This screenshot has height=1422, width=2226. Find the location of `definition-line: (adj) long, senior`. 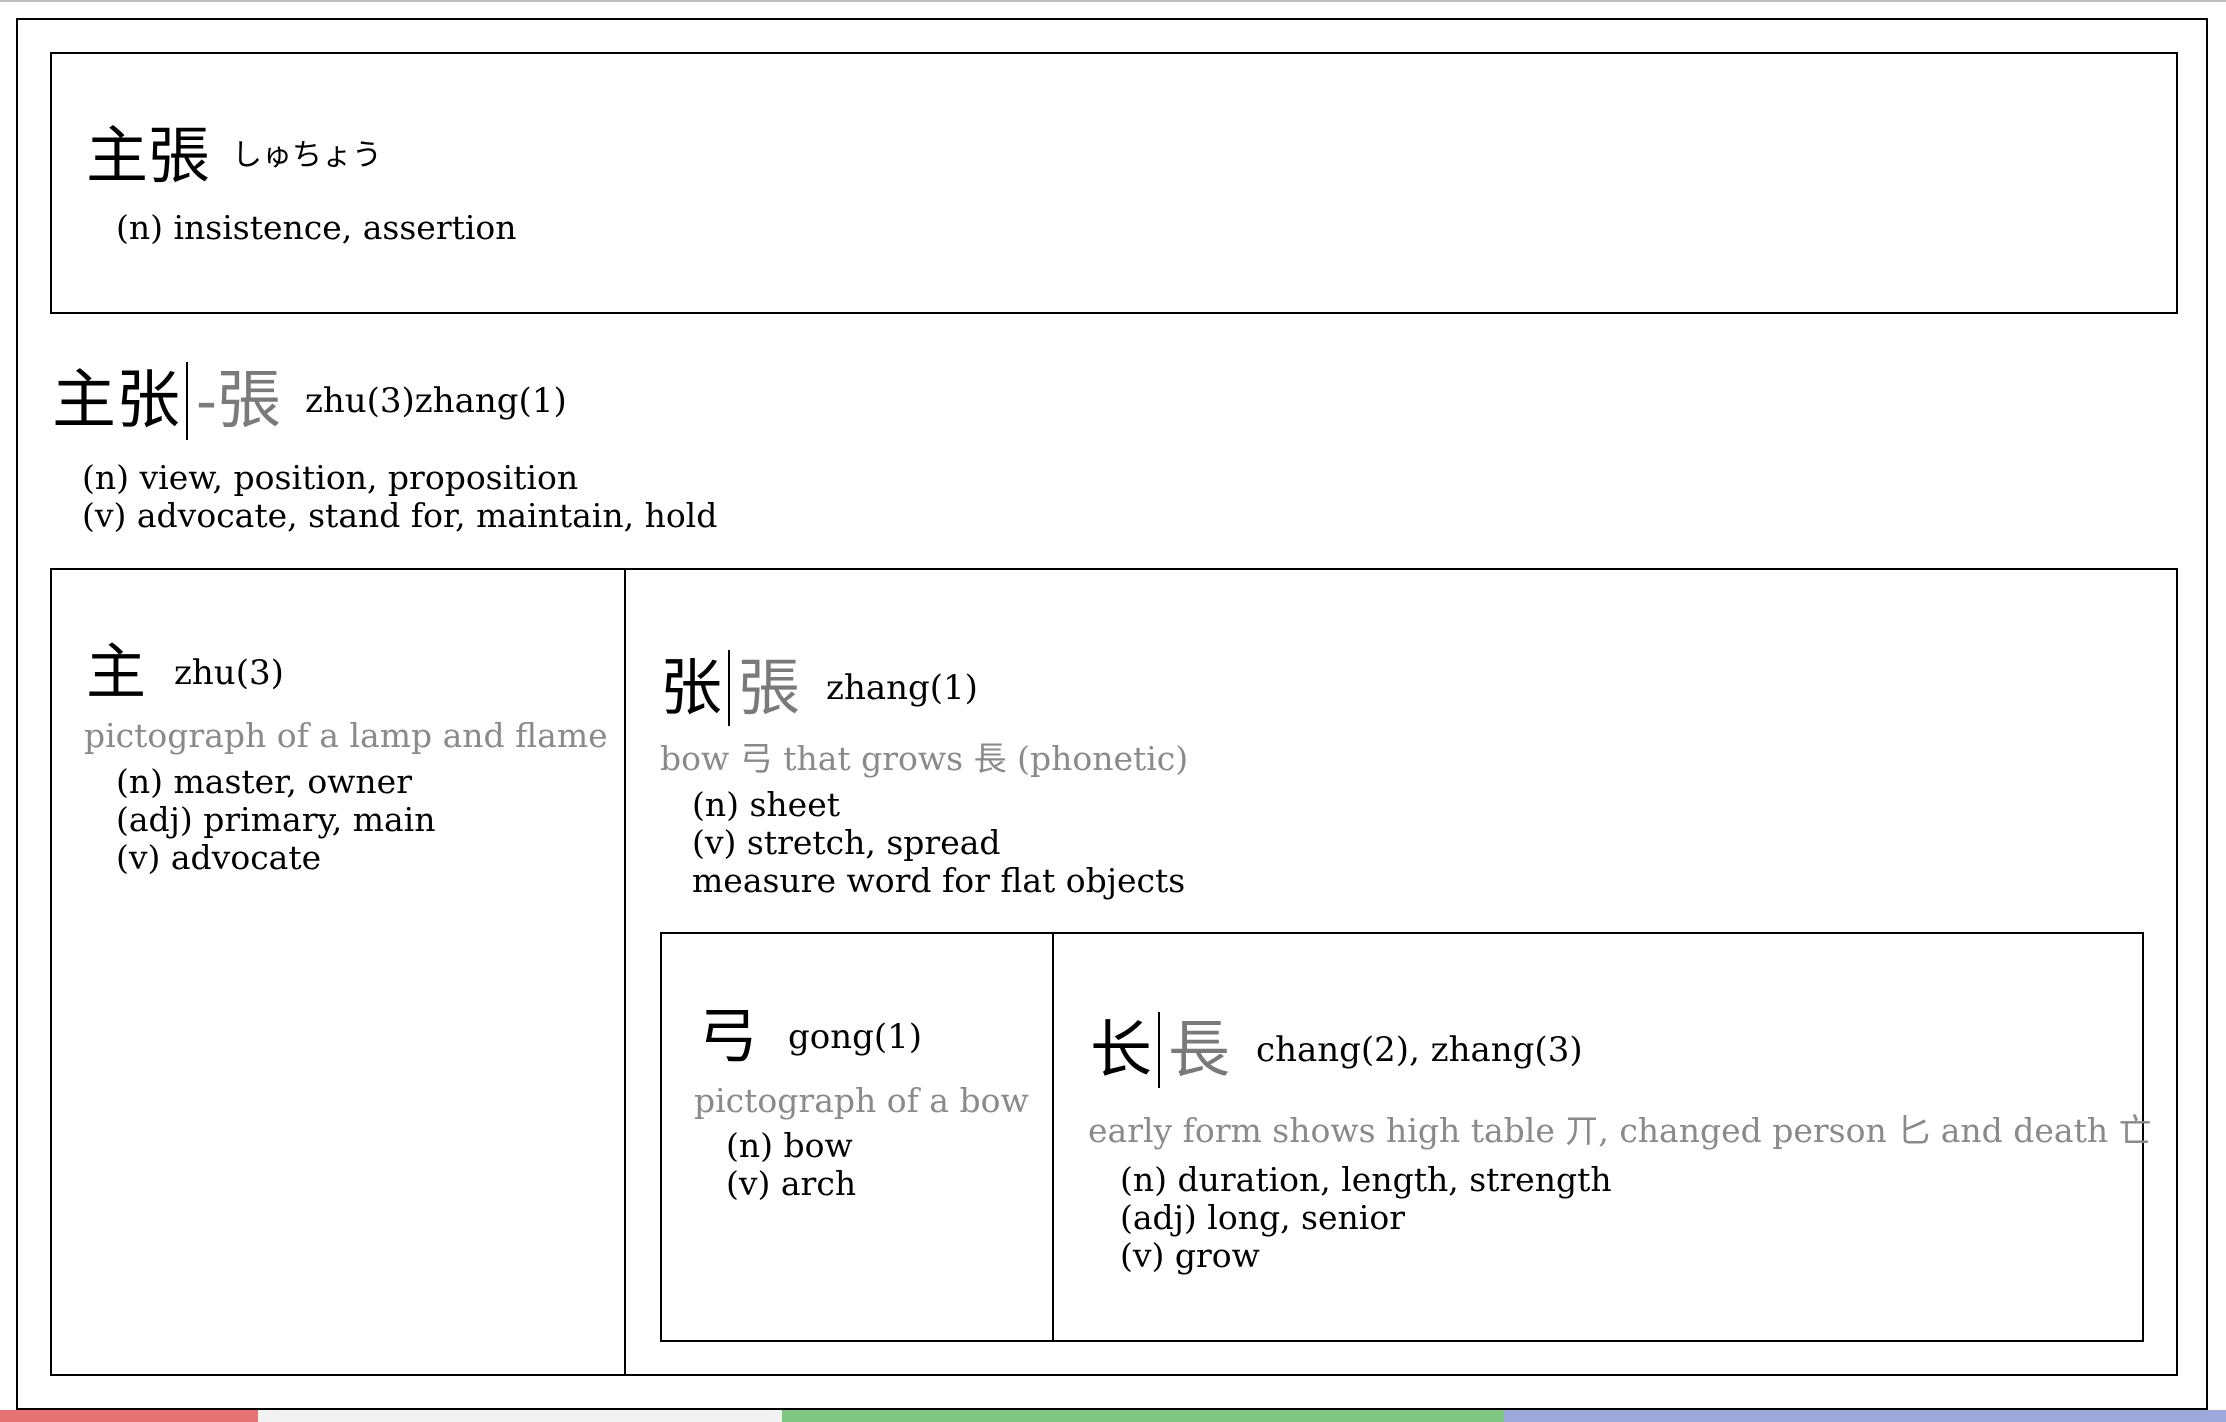

definition-line: (adj) long, senior is located at coordinates (1262, 1217).